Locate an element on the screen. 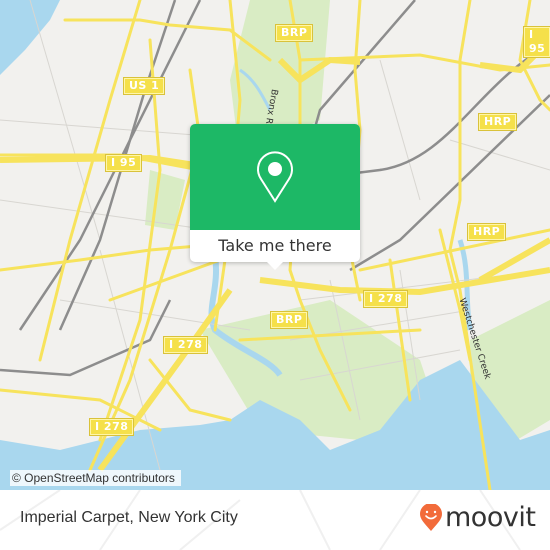 This screenshot has height=550, width=550. moovit-pin-icon is located at coordinates (431, 517).